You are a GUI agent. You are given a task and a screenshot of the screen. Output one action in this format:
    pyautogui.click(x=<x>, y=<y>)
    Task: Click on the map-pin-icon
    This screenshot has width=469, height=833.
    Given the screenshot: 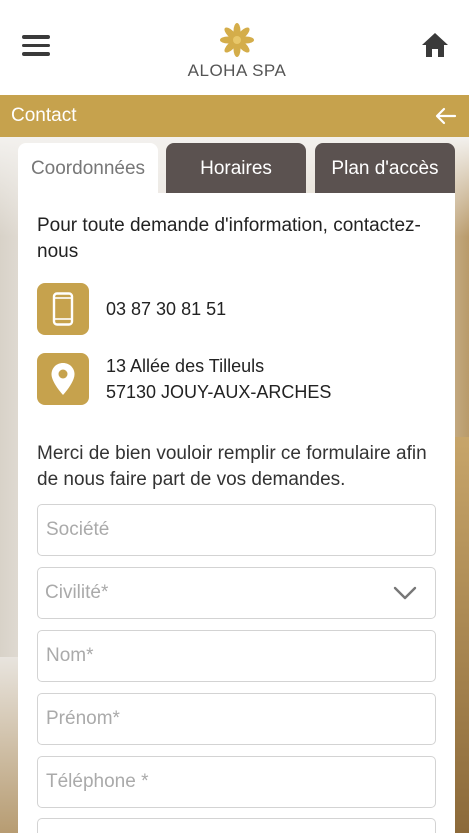 What is the action you would take?
    pyautogui.click(x=63, y=379)
    